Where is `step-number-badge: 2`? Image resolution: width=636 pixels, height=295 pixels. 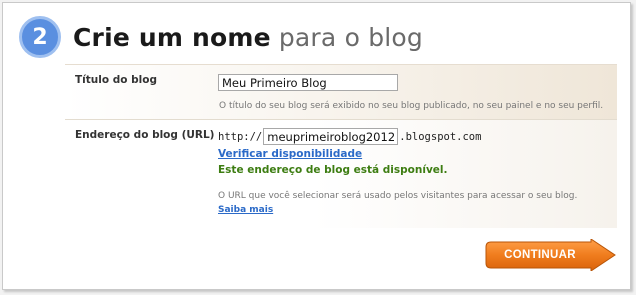 step-number-badge: 2 is located at coordinates (40, 37).